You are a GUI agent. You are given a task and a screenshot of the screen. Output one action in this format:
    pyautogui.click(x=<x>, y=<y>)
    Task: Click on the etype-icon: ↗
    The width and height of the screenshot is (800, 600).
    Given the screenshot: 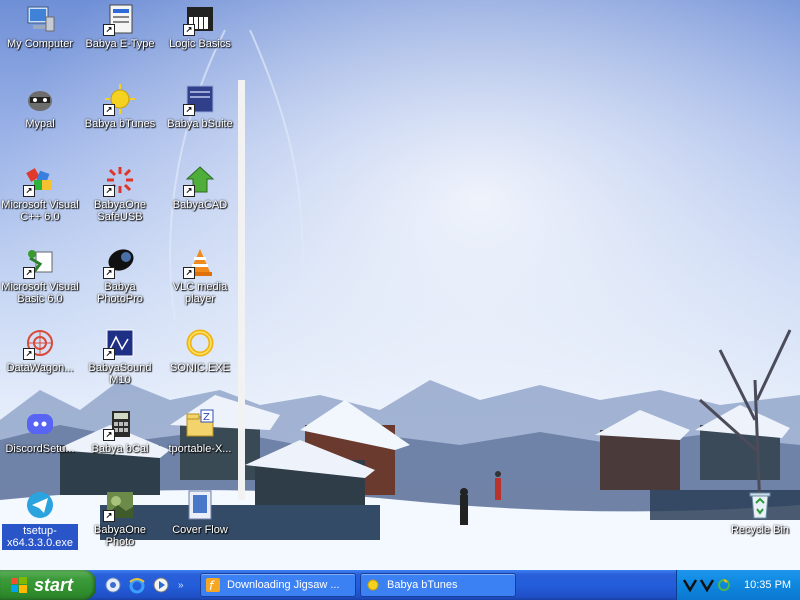 What is the action you would take?
    pyautogui.click(x=120, y=19)
    